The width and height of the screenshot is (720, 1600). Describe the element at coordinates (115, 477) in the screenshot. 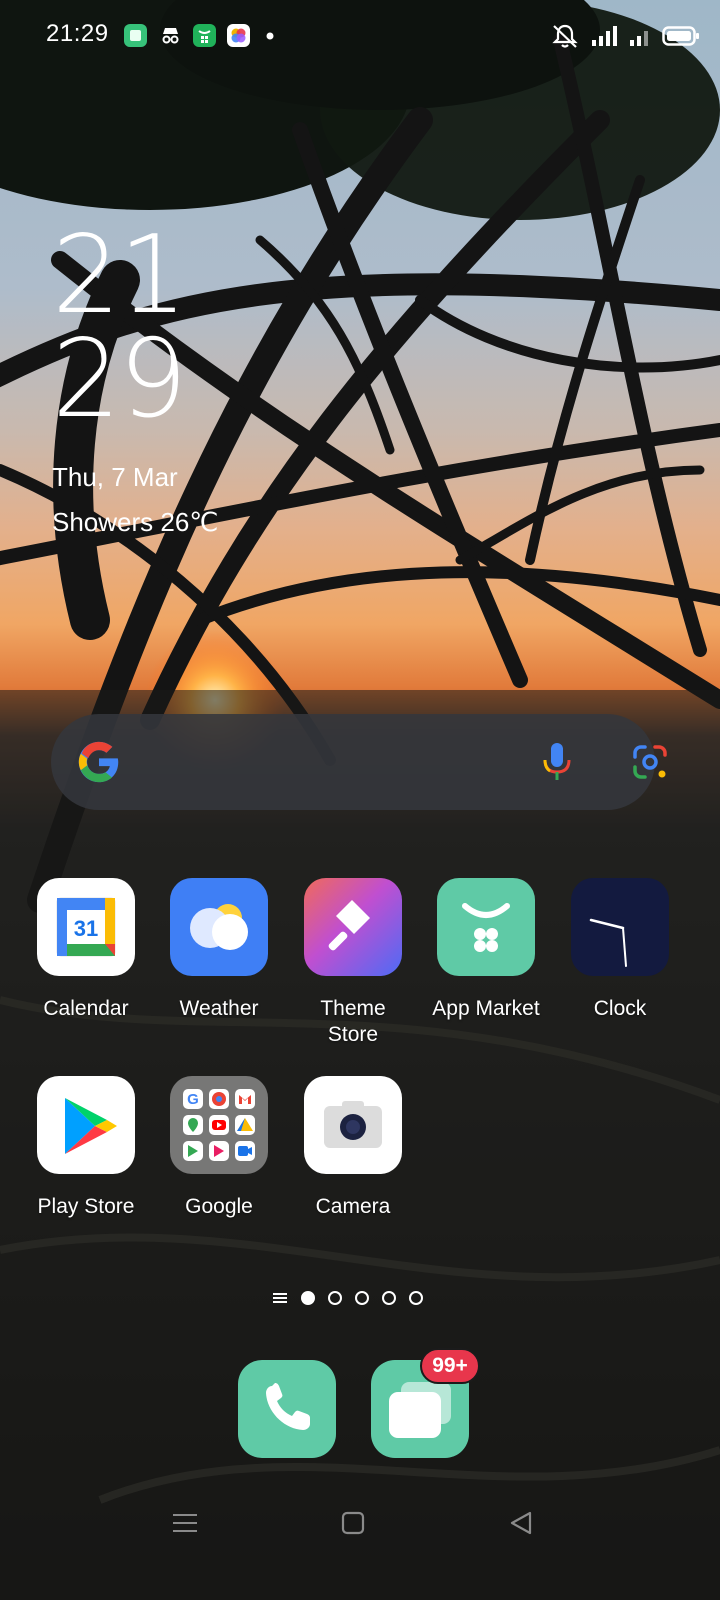

I see `date-text: Thu, 7 Mar` at that location.